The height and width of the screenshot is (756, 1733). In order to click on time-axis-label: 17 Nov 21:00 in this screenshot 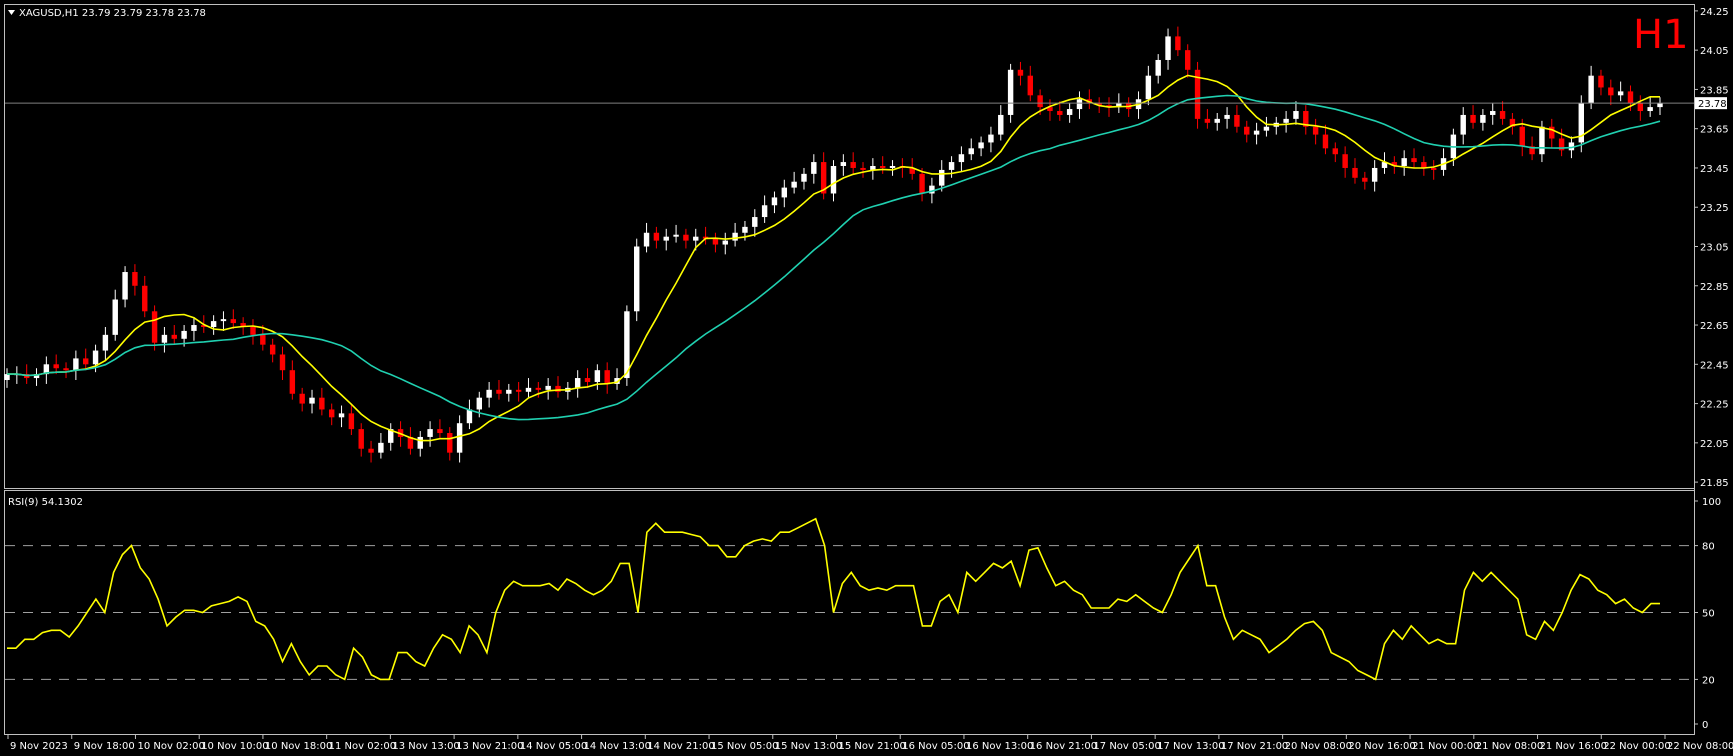, I will do `click(1254, 746)`.